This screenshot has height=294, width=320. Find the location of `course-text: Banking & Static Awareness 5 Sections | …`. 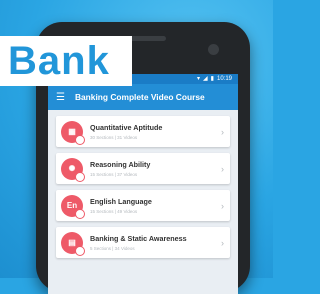

course-text: Banking & Static Awareness 5 Sections | … is located at coordinates (155, 242).